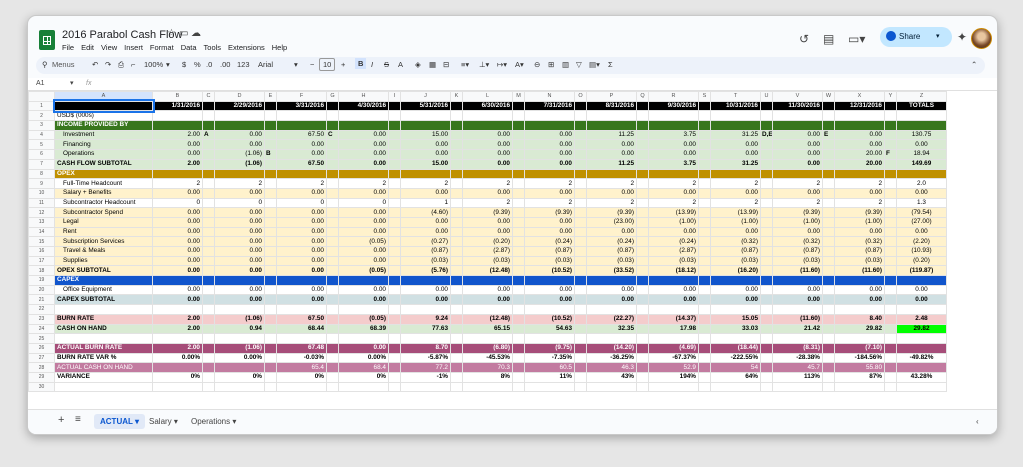  I want to click on total-cell: 1.3, so click(921, 203).